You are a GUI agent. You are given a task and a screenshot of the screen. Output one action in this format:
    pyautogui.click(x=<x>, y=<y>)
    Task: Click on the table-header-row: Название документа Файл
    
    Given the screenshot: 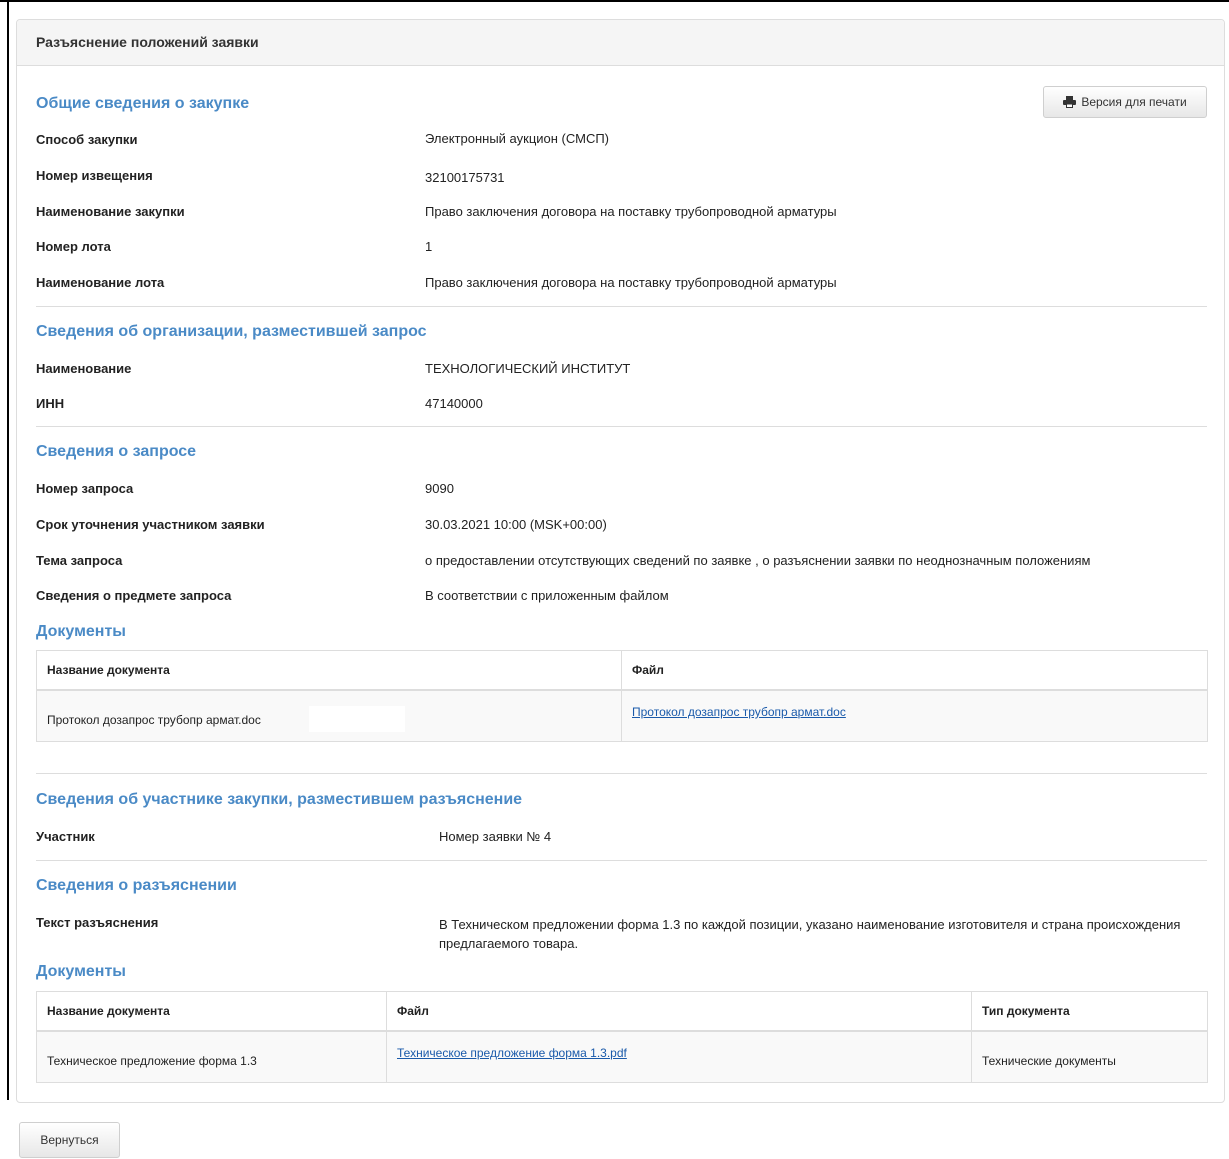 What is the action you would take?
    pyautogui.click(x=622, y=670)
    